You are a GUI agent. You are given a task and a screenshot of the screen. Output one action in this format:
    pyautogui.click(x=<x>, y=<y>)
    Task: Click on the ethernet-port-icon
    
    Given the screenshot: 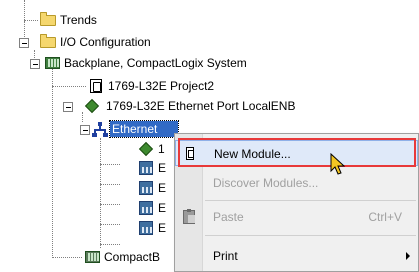 What is the action you would take?
    pyautogui.click(x=92, y=106)
    